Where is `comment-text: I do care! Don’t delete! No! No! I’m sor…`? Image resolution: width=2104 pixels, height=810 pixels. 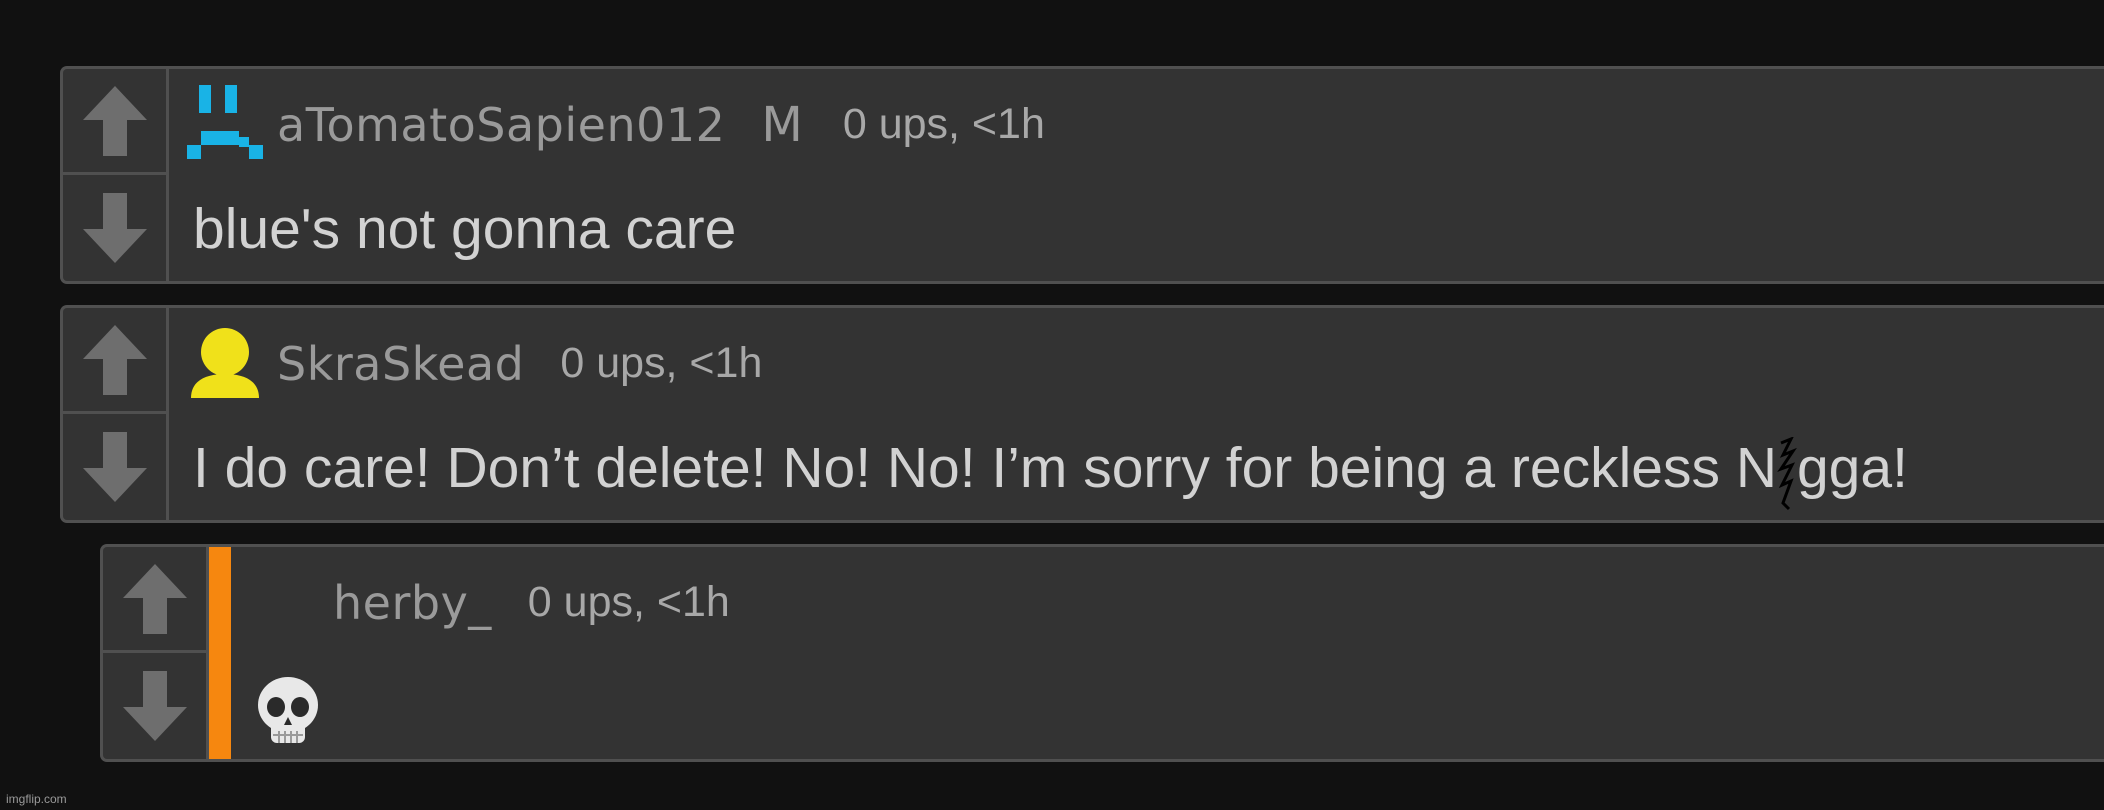 comment-text: I do care! Don’t delete! No! No! I’m sor… is located at coordinates (1050, 468).